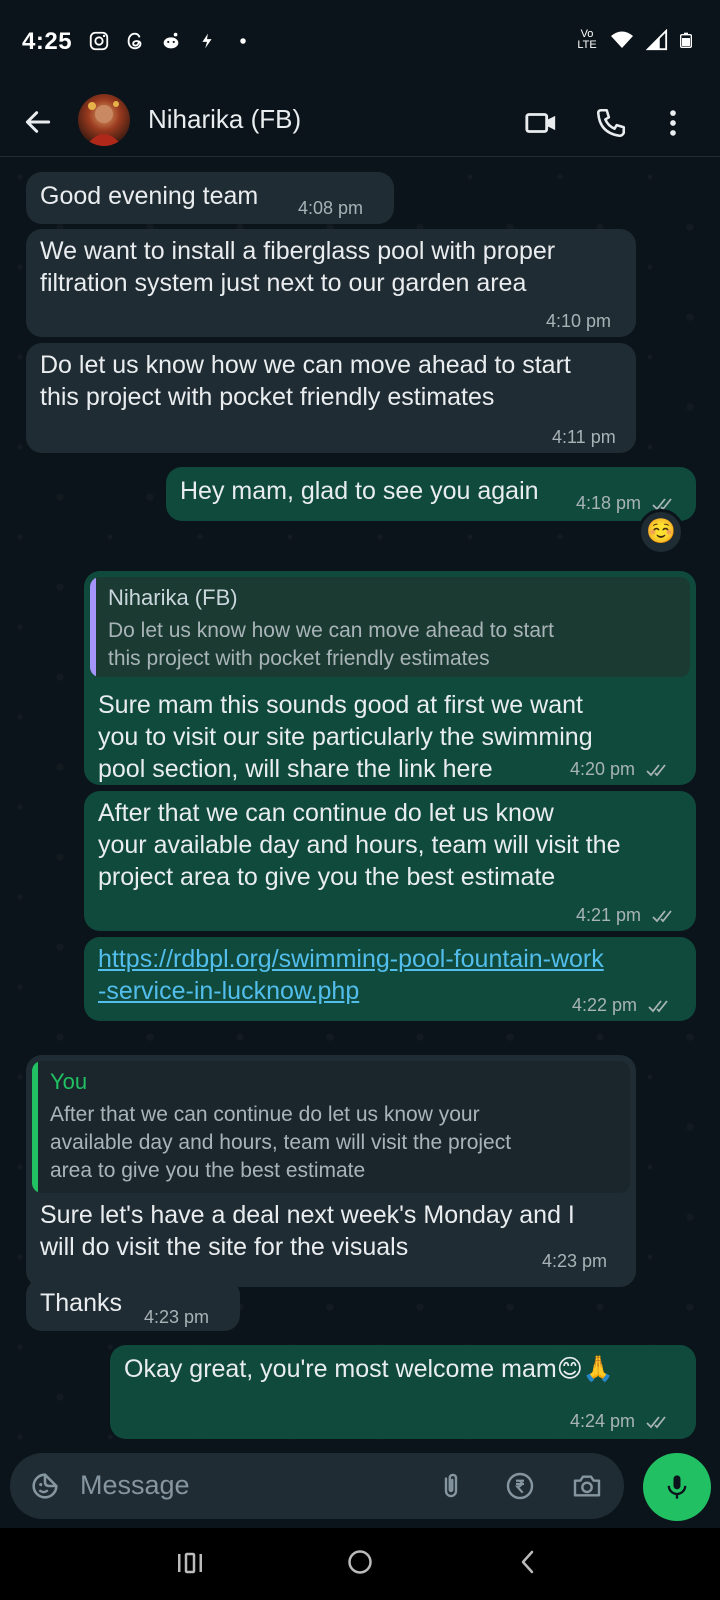 Image resolution: width=720 pixels, height=1600 pixels. I want to click on microphone-icon, so click(677, 1487).